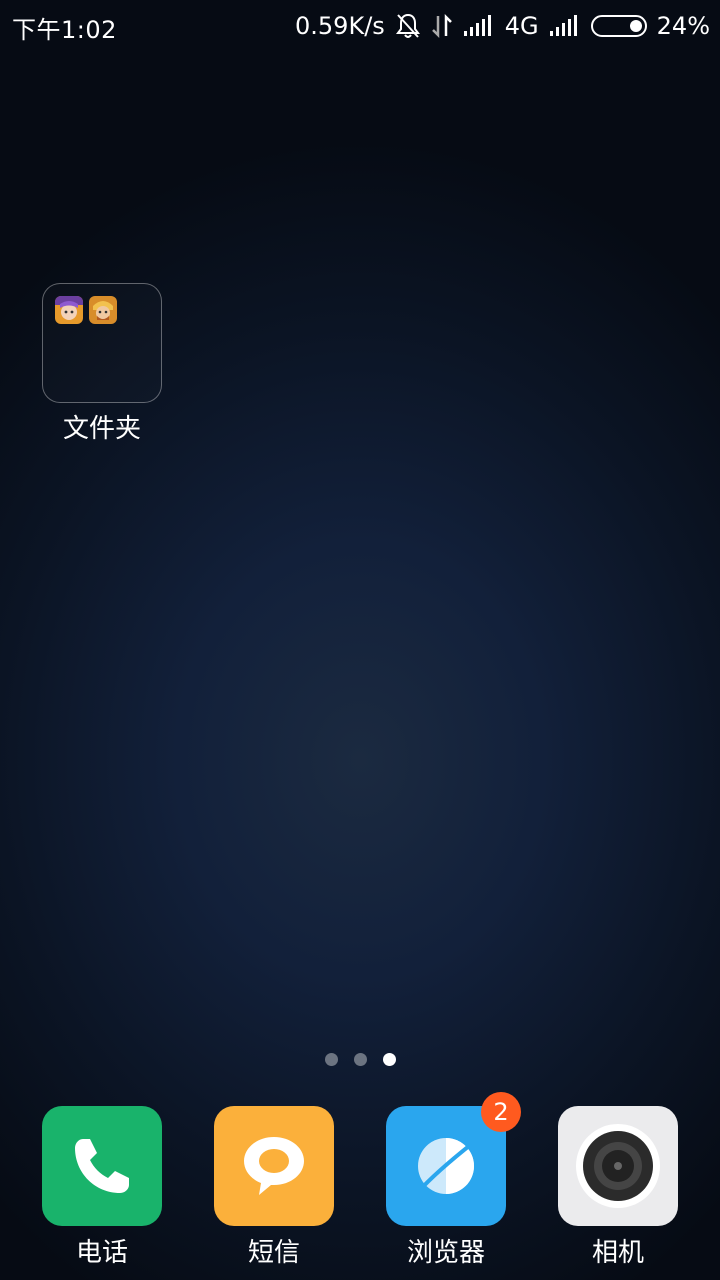 This screenshot has height=1280, width=720. I want to click on dock-label: 短信, so click(273, 1253).